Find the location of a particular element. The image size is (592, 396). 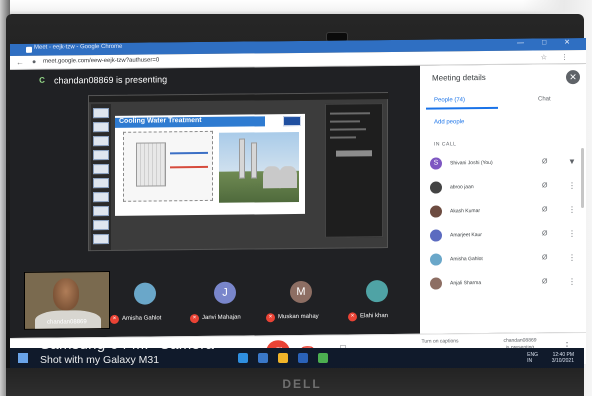

current-slide: Cooling Water Treatment is located at coordinates (210, 164).